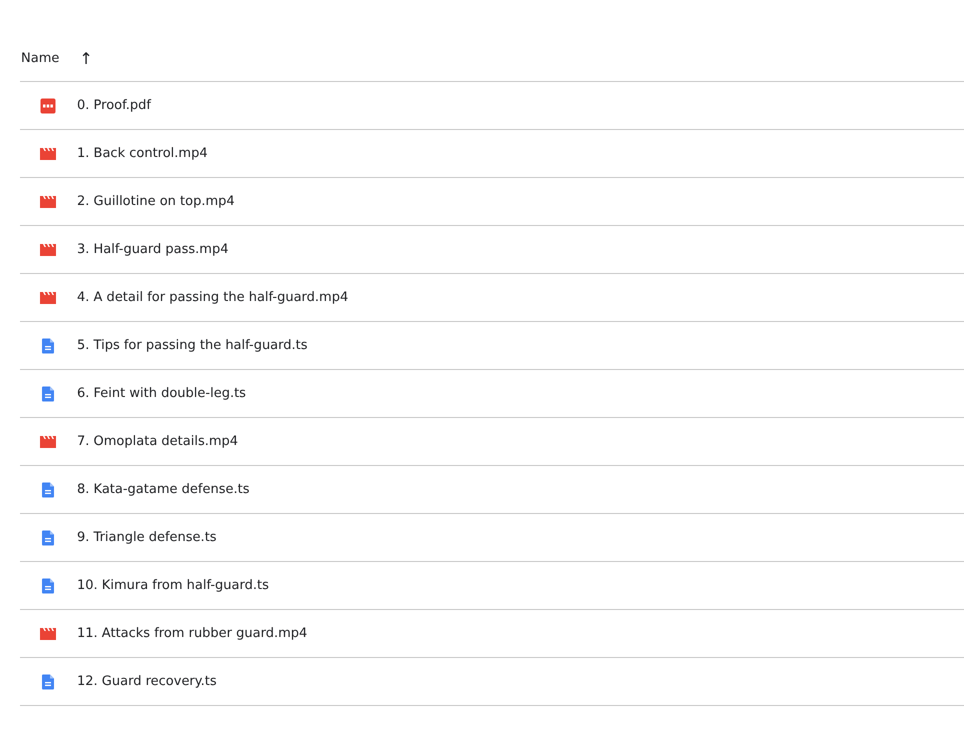  Describe the element at coordinates (156, 201) in the screenshot. I see `file-name: 2. Guillotine on top.mp4` at that location.